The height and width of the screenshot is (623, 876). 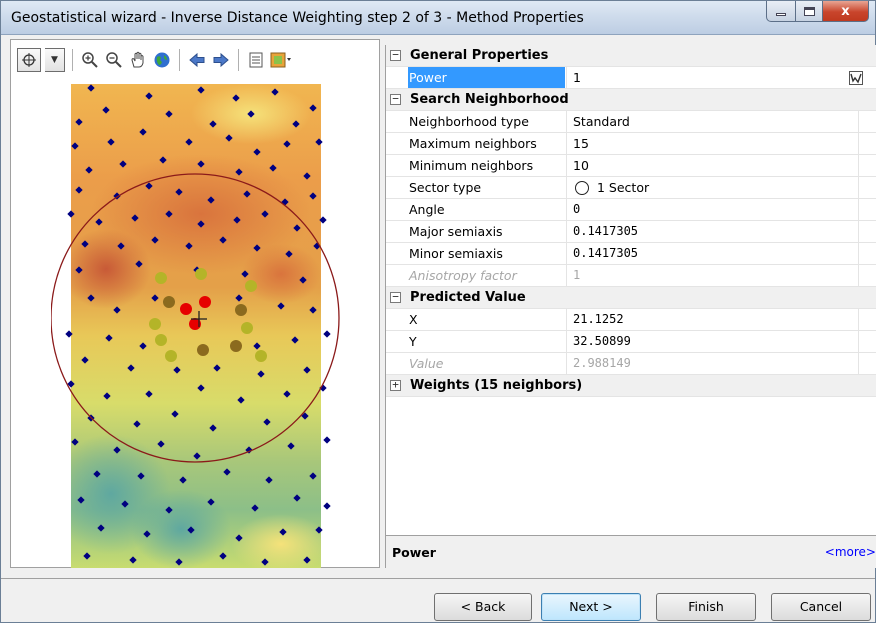 I want to click on property-label: Angle, so click(x=427, y=209).